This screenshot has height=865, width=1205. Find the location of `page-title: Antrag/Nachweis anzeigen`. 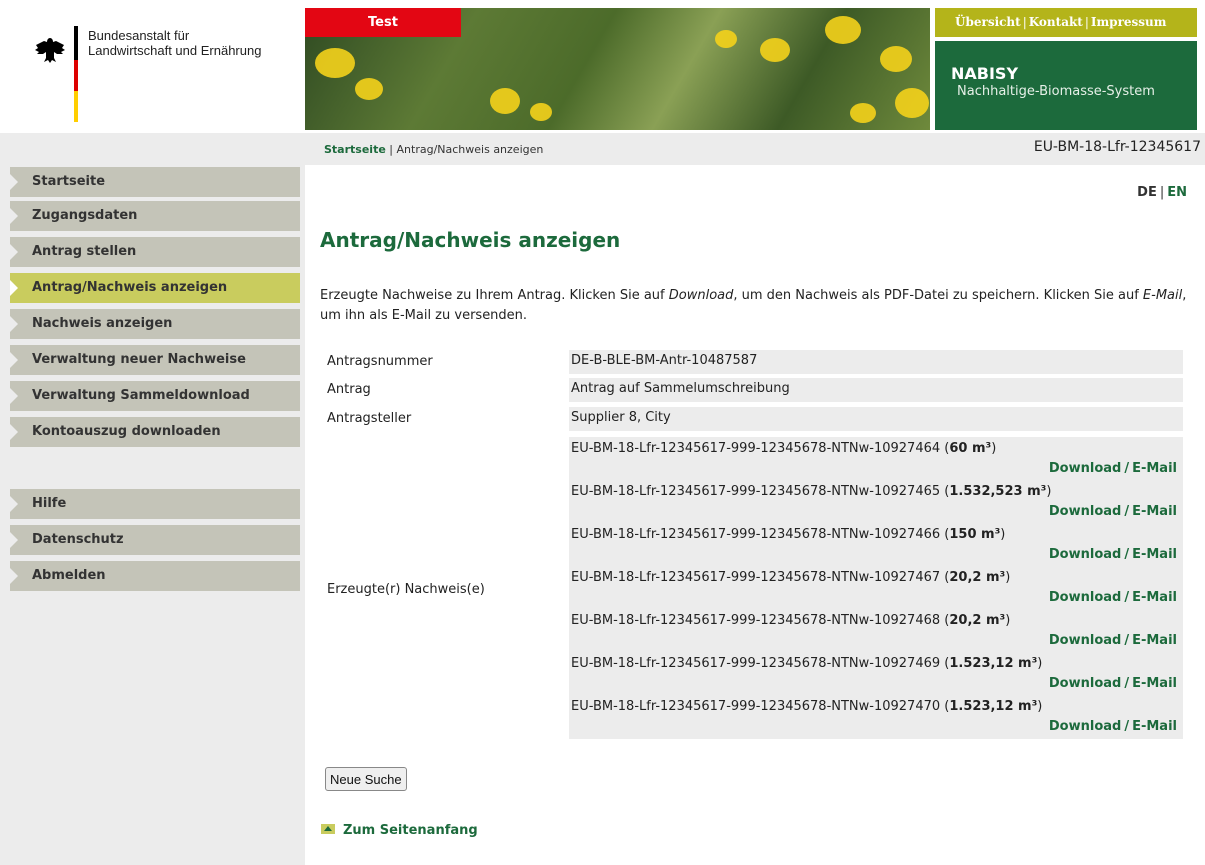

page-title: Antrag/Nachweis anzeigen is located at coordinates (470, 240).